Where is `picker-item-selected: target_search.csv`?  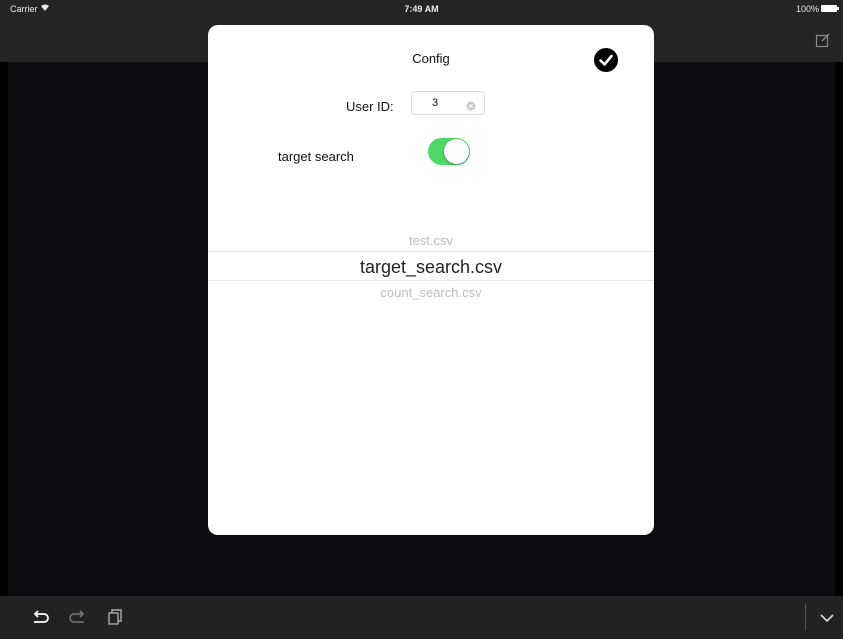 picker-item-selected: target_search.csv is located at coordinates (431, 267).